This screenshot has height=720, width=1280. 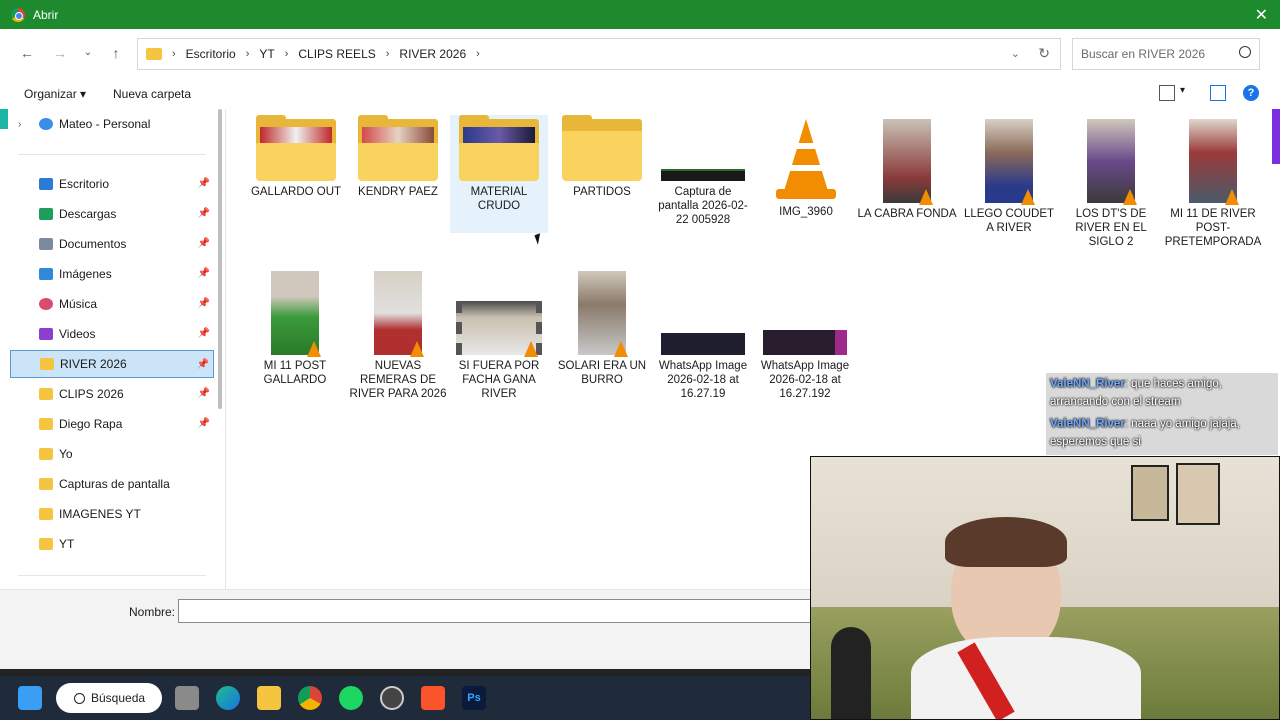 What do you see at coordinates (60, 53) in the screenshot?
I see `forward-arrow-icon: →` at bounding box center [60, 53].